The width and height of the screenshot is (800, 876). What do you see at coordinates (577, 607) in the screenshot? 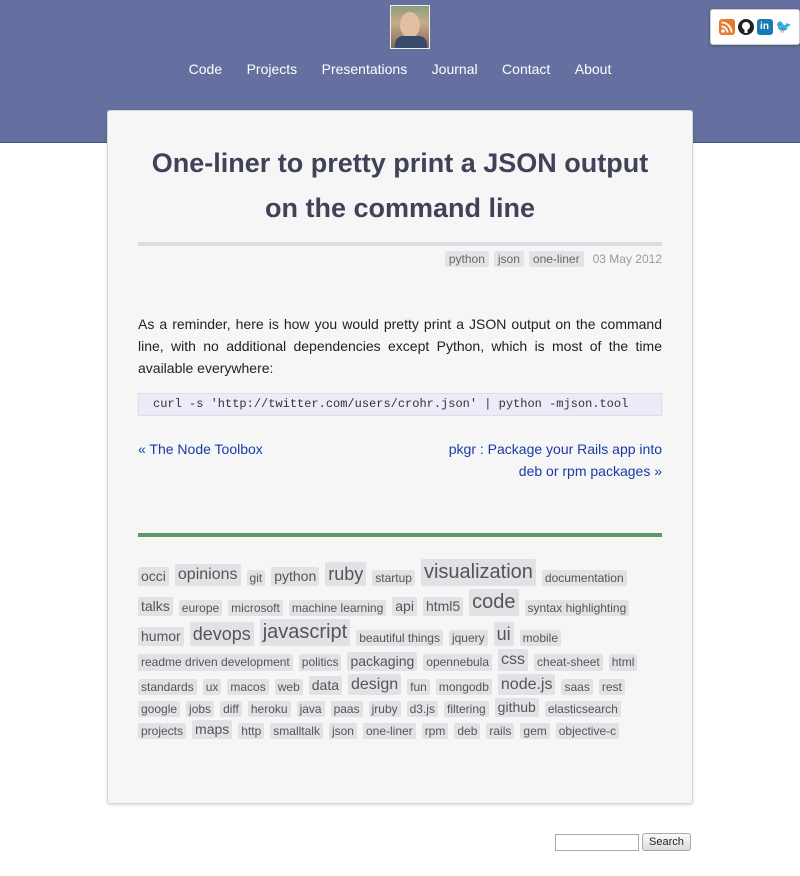
I see `tag-cloud-item: syntax highlighting` at bounding box center [577, 607].